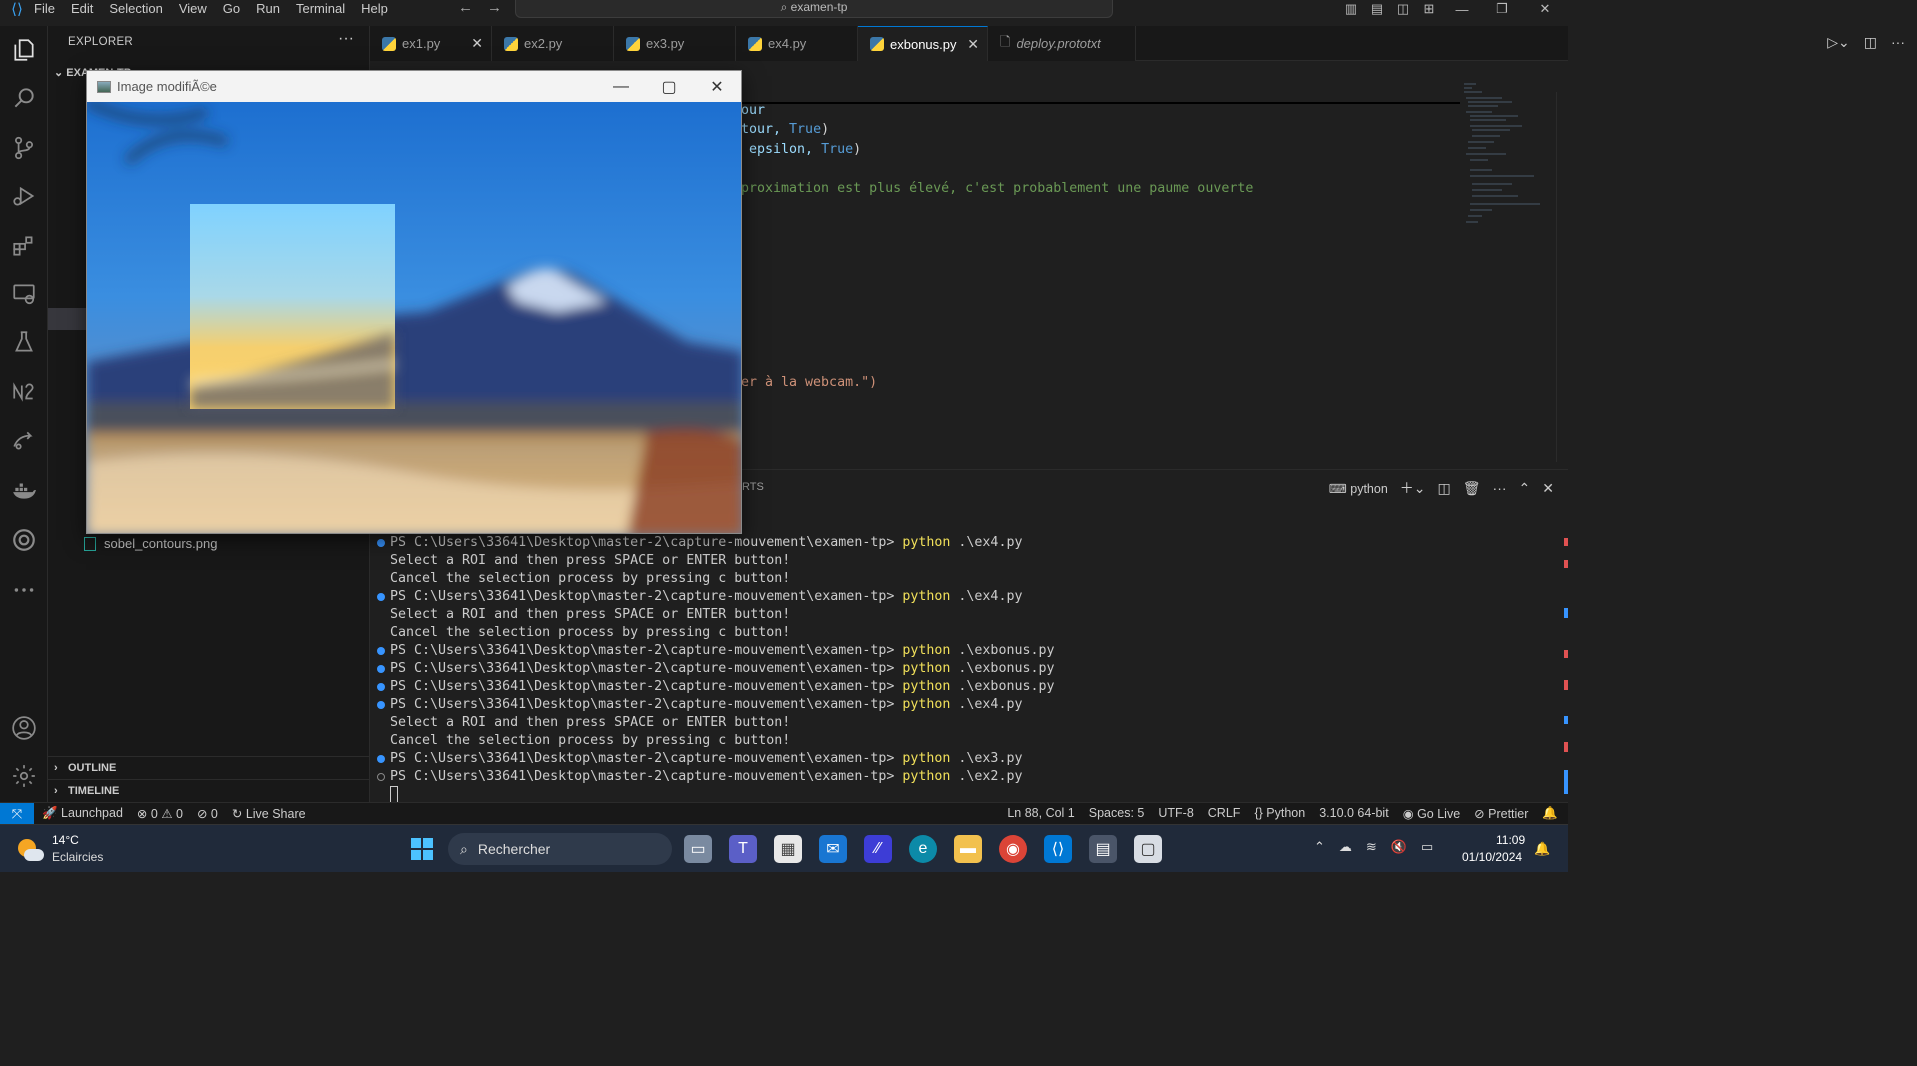  I want to click on notifications-bell-icon: 🔔, so click(1550, 813).